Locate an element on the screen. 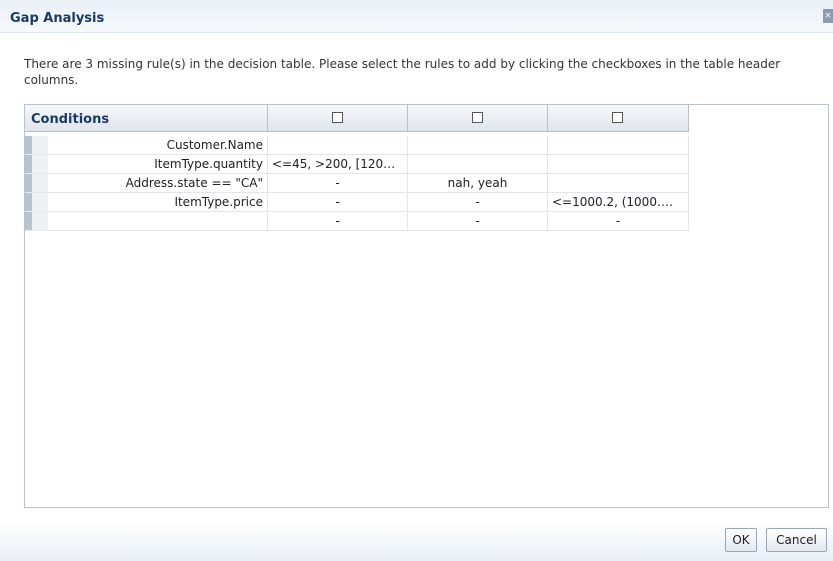  table-row: Customer.Name is located at coordinates (357, 145).